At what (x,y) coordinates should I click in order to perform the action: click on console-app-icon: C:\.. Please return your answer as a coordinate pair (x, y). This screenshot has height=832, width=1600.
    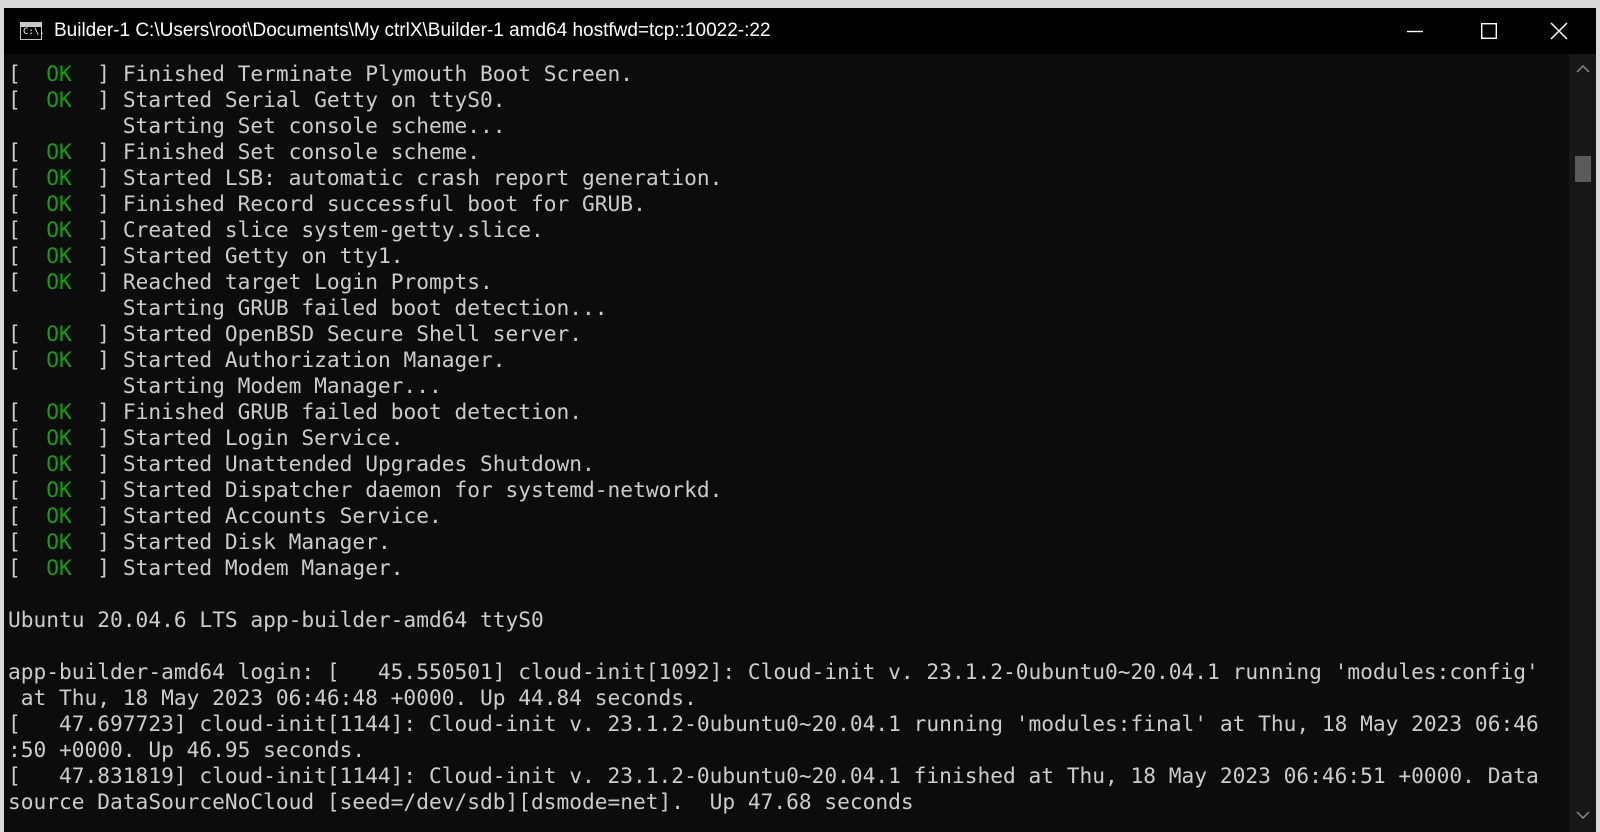
    Looking at the image, I should click on (32, 31).